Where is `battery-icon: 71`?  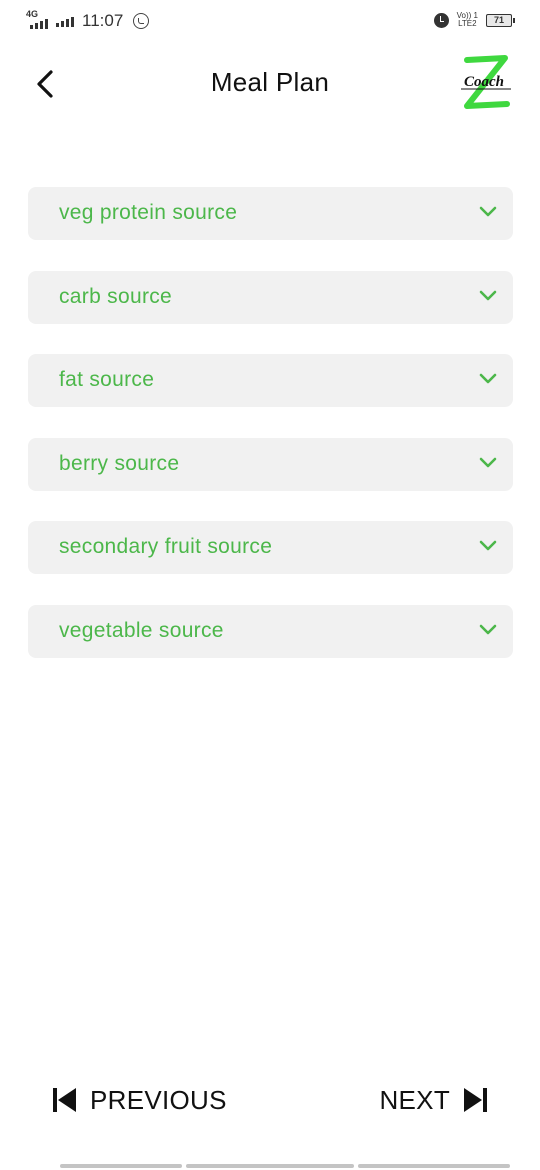 battery-icon: 71 is located at coordinates (500, 20).